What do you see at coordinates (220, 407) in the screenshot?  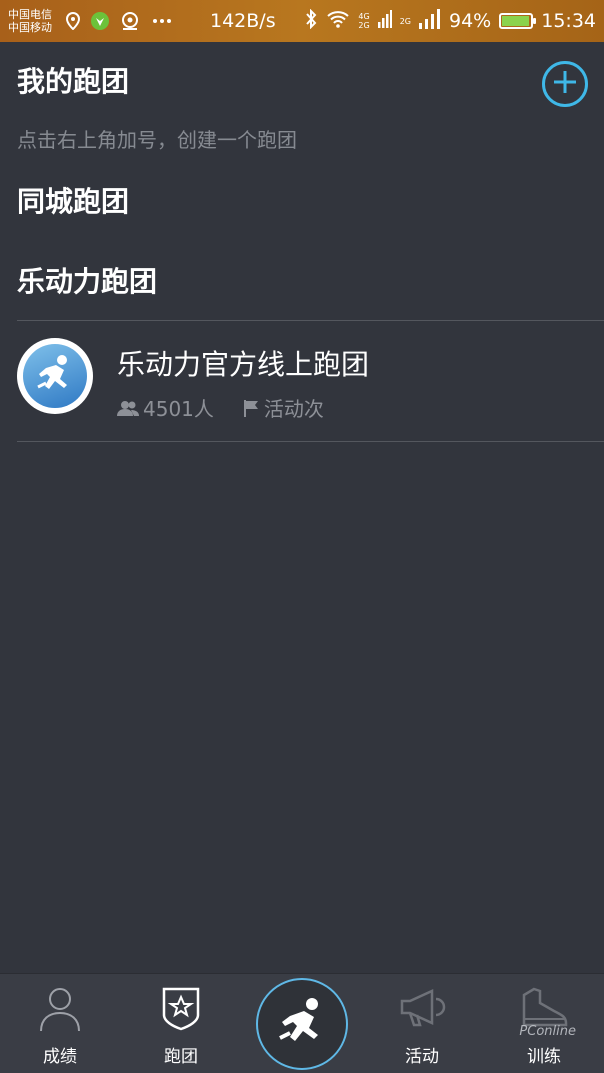 I see `club-meta: 4501人 活动次` at bounding box center [220, 407].